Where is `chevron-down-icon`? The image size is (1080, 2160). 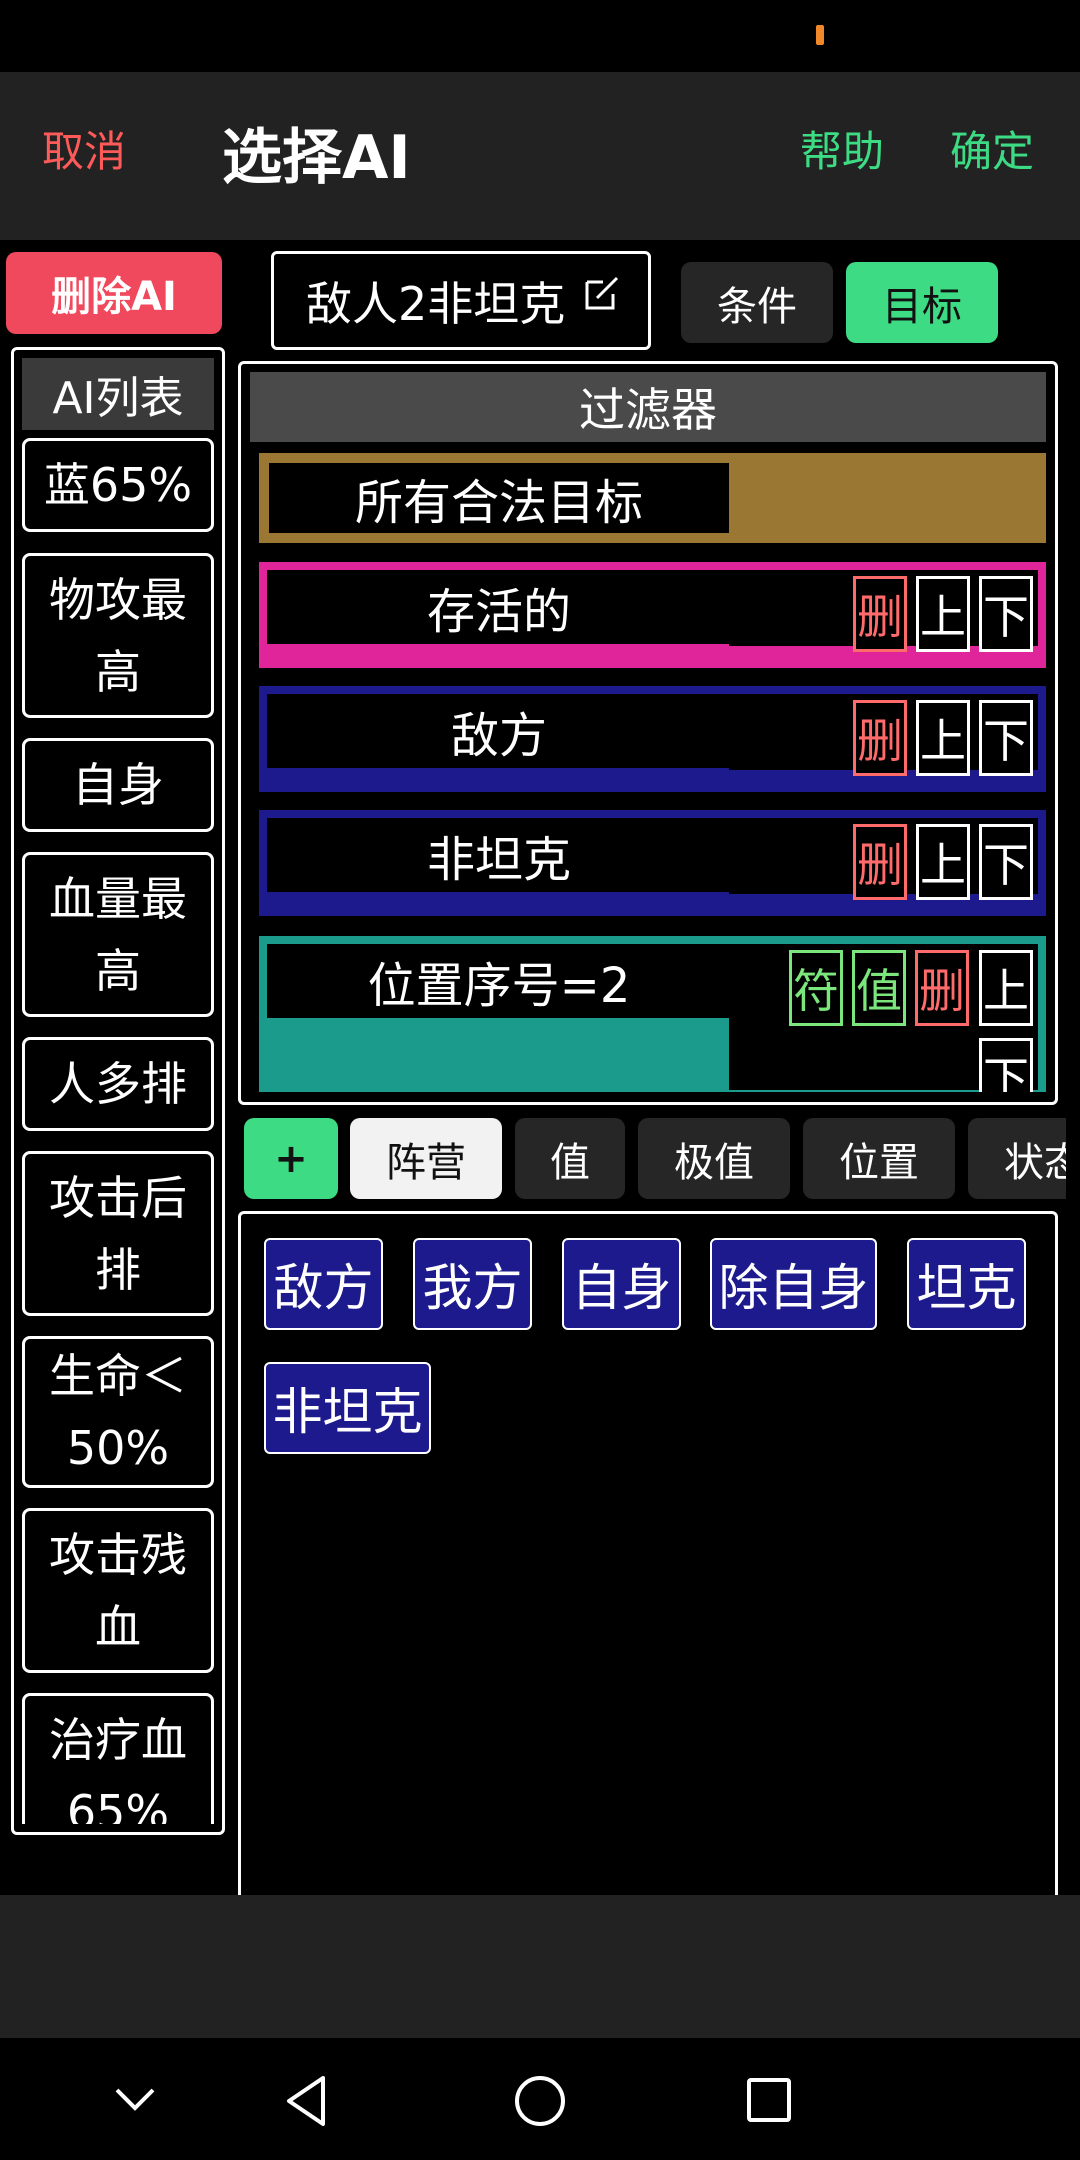 chevron-down-icon is located at coordinates (135, 2100).